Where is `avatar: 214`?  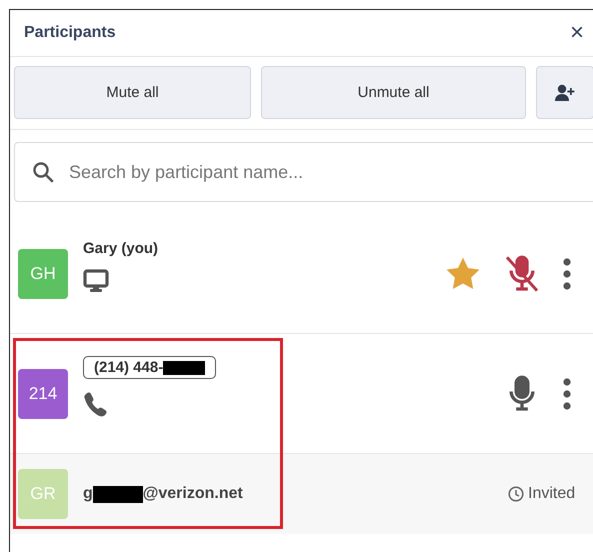
avatar: 214 is located at coordinates (43, 393).